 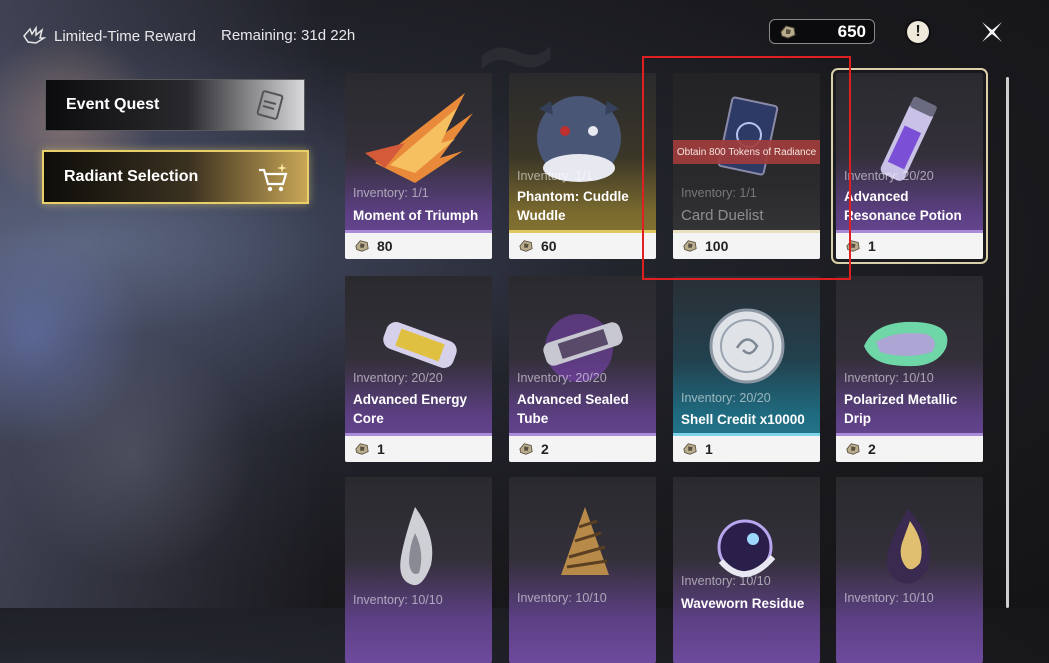 I want to click on event-title: Limited-Time Reward, so click(x=109, y=36).